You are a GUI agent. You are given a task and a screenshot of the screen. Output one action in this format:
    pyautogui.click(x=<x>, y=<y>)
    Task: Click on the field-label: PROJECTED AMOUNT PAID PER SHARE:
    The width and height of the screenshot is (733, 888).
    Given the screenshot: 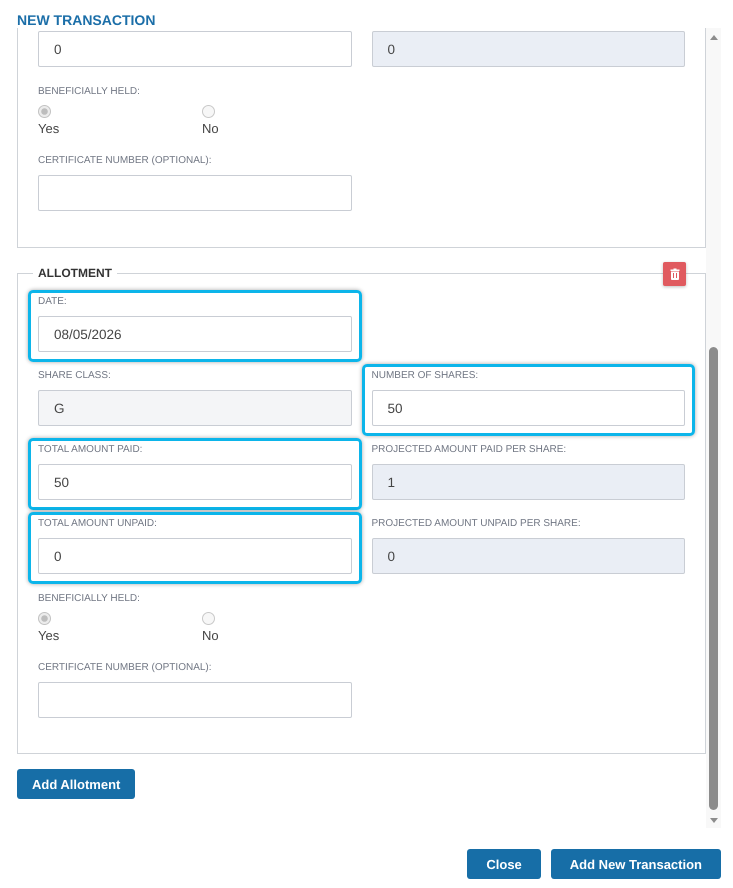 What is the action you would take?
    pyautogui.click(x=470, y=450)
    